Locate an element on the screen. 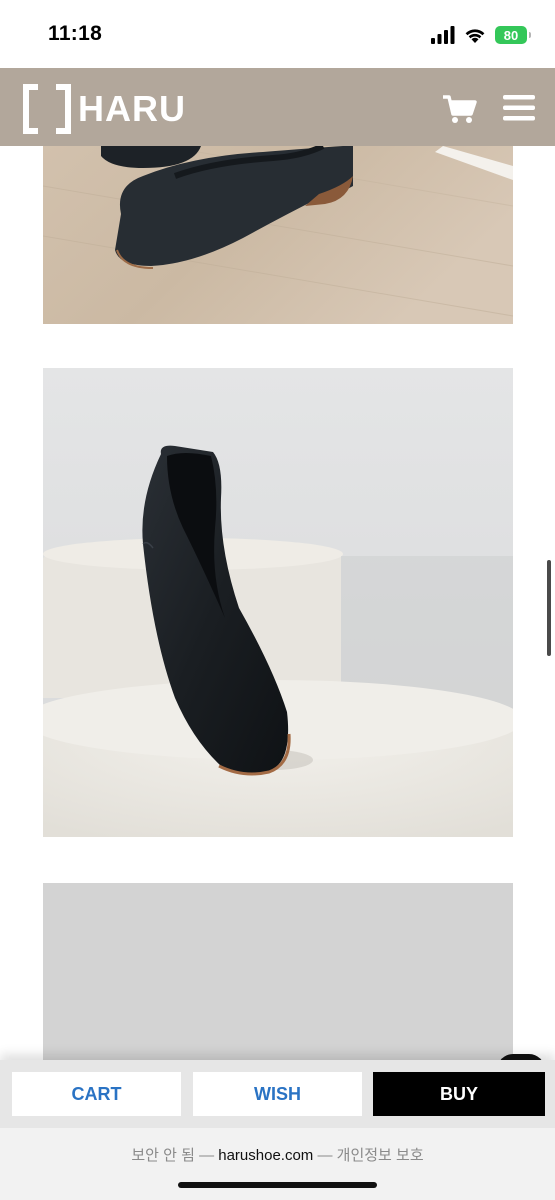 This screenshot has height=1200, width=555. address-text: 보안 안 됨 — harushoe.com — 개인정보 보호 is located at coordinates (277, 1154).